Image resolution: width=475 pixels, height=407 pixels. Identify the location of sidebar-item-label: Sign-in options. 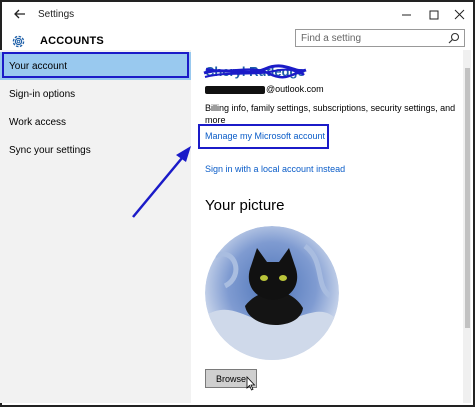
(42, 94).